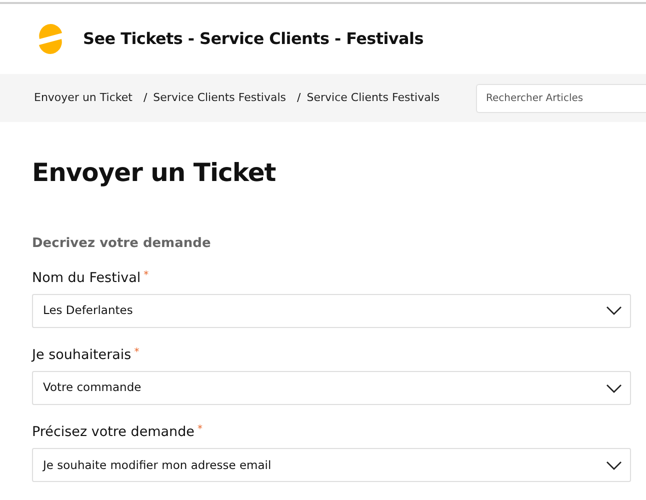 The height and width of the screenshot is (500, 646). I want to click on select-field: Les Deferlantes, so click(331, 311).